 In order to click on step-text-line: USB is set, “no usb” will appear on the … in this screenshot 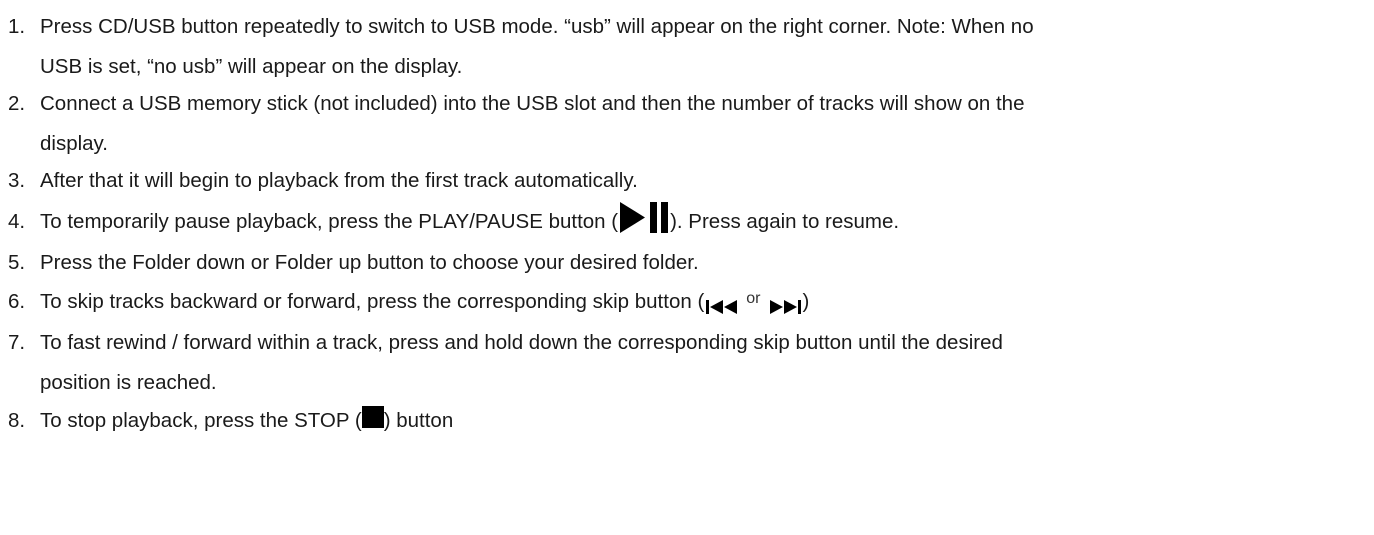, I will do `click(251, 66)`.